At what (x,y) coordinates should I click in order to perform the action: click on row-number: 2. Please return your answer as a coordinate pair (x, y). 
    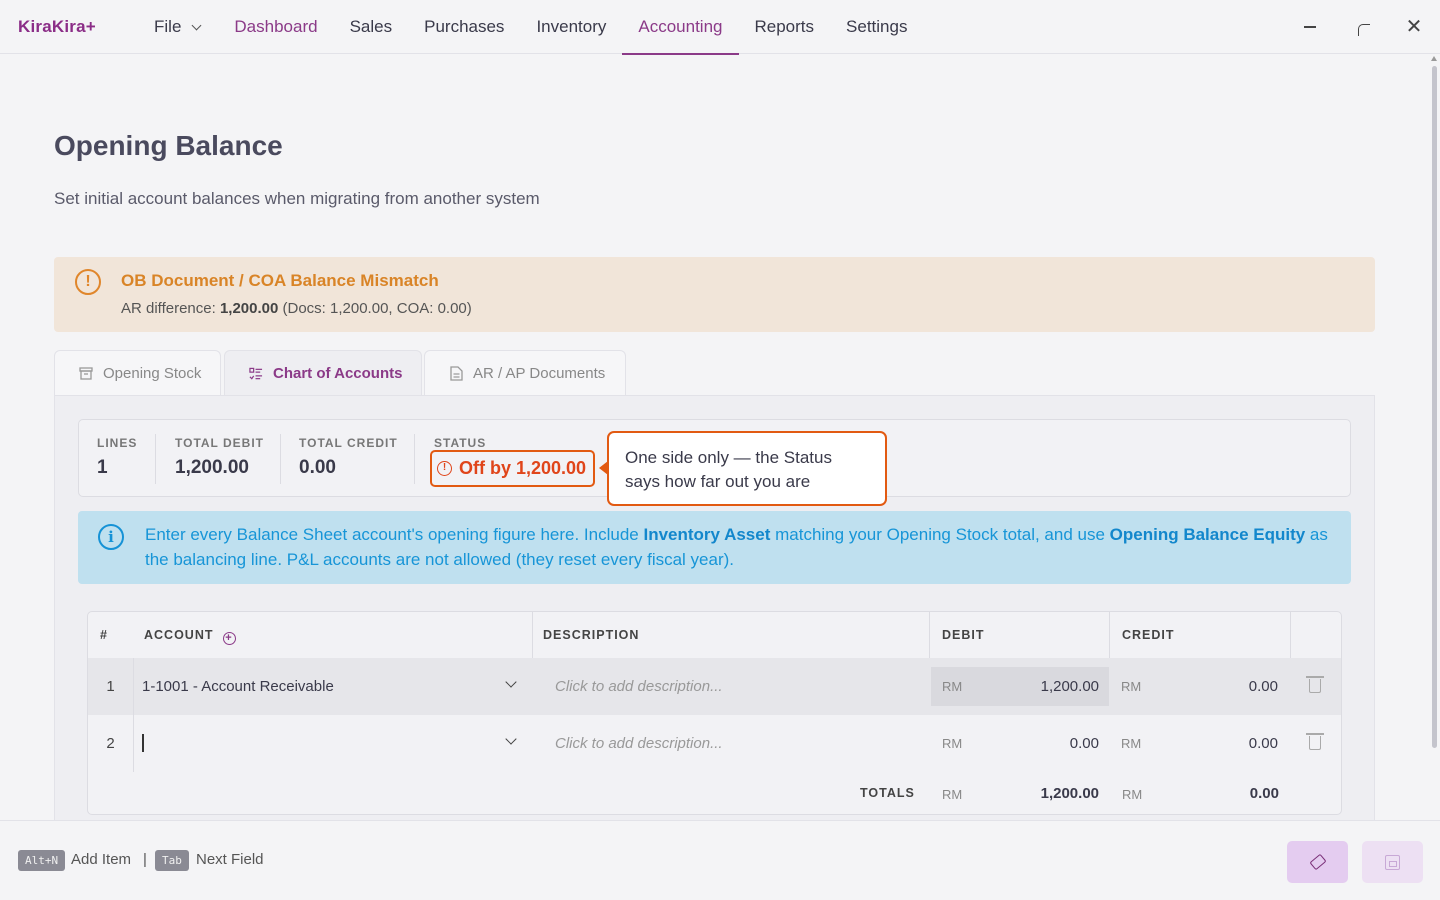
    Looking at the image, I should click on (110, 743).